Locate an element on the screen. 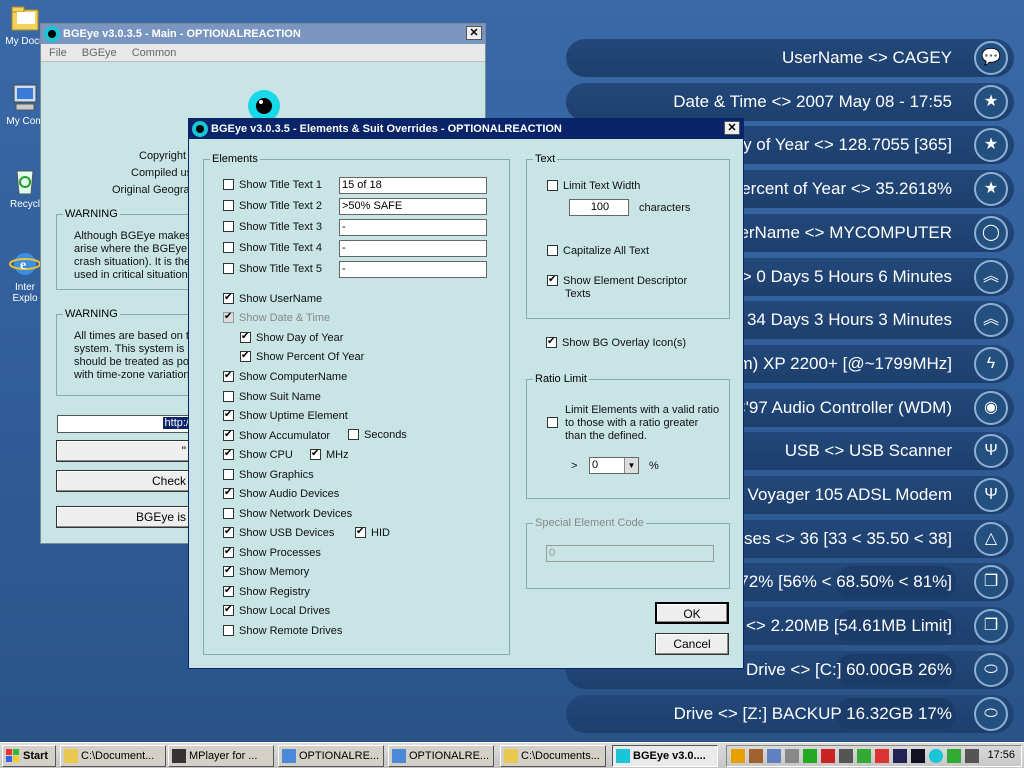 The height and width of the screenshot is (768, 1024). characters-label: characters is located at coordinates (665, 208).